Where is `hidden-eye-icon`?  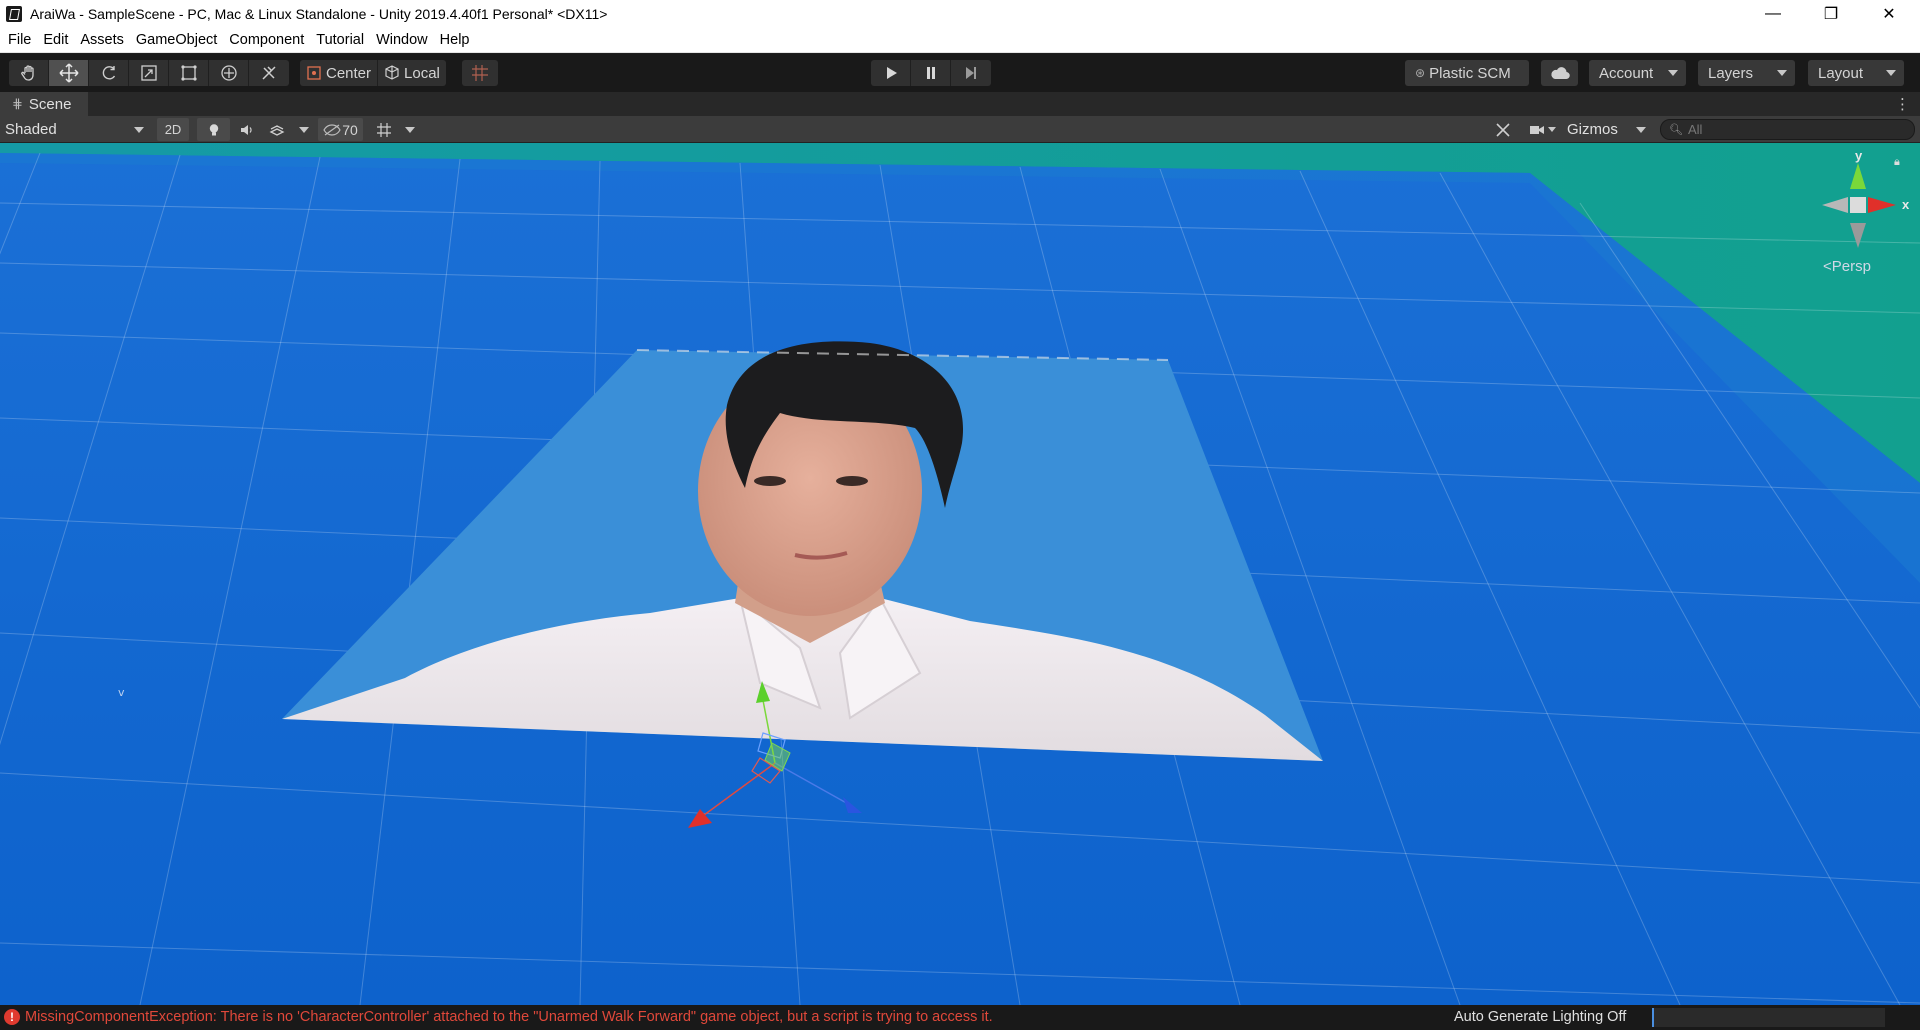 hidden-eye-icon is located at coordinates (332, 129).